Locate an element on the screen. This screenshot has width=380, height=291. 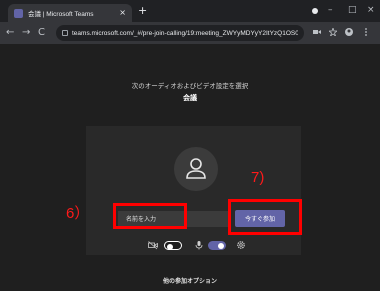
device-controls is located at coordinates (193, 246).